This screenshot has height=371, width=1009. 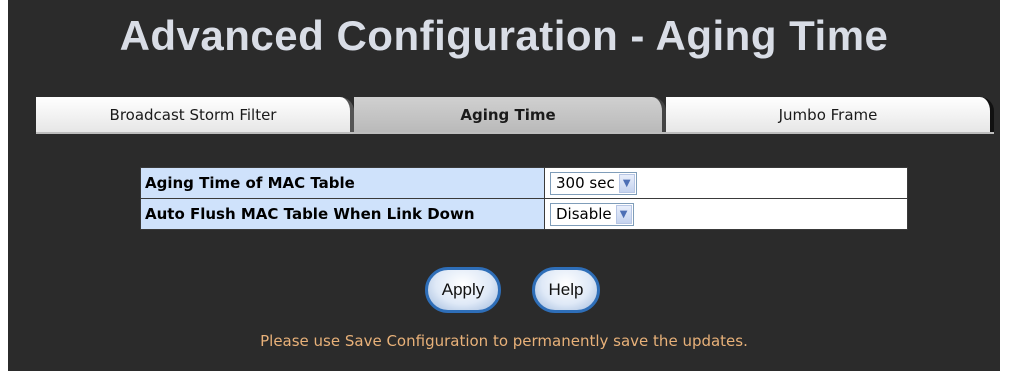 What do you see at coordinates (510, 115) in the screenshot?
I see `tab-aging-time: Aging Time` at bounding box center [510, 115].